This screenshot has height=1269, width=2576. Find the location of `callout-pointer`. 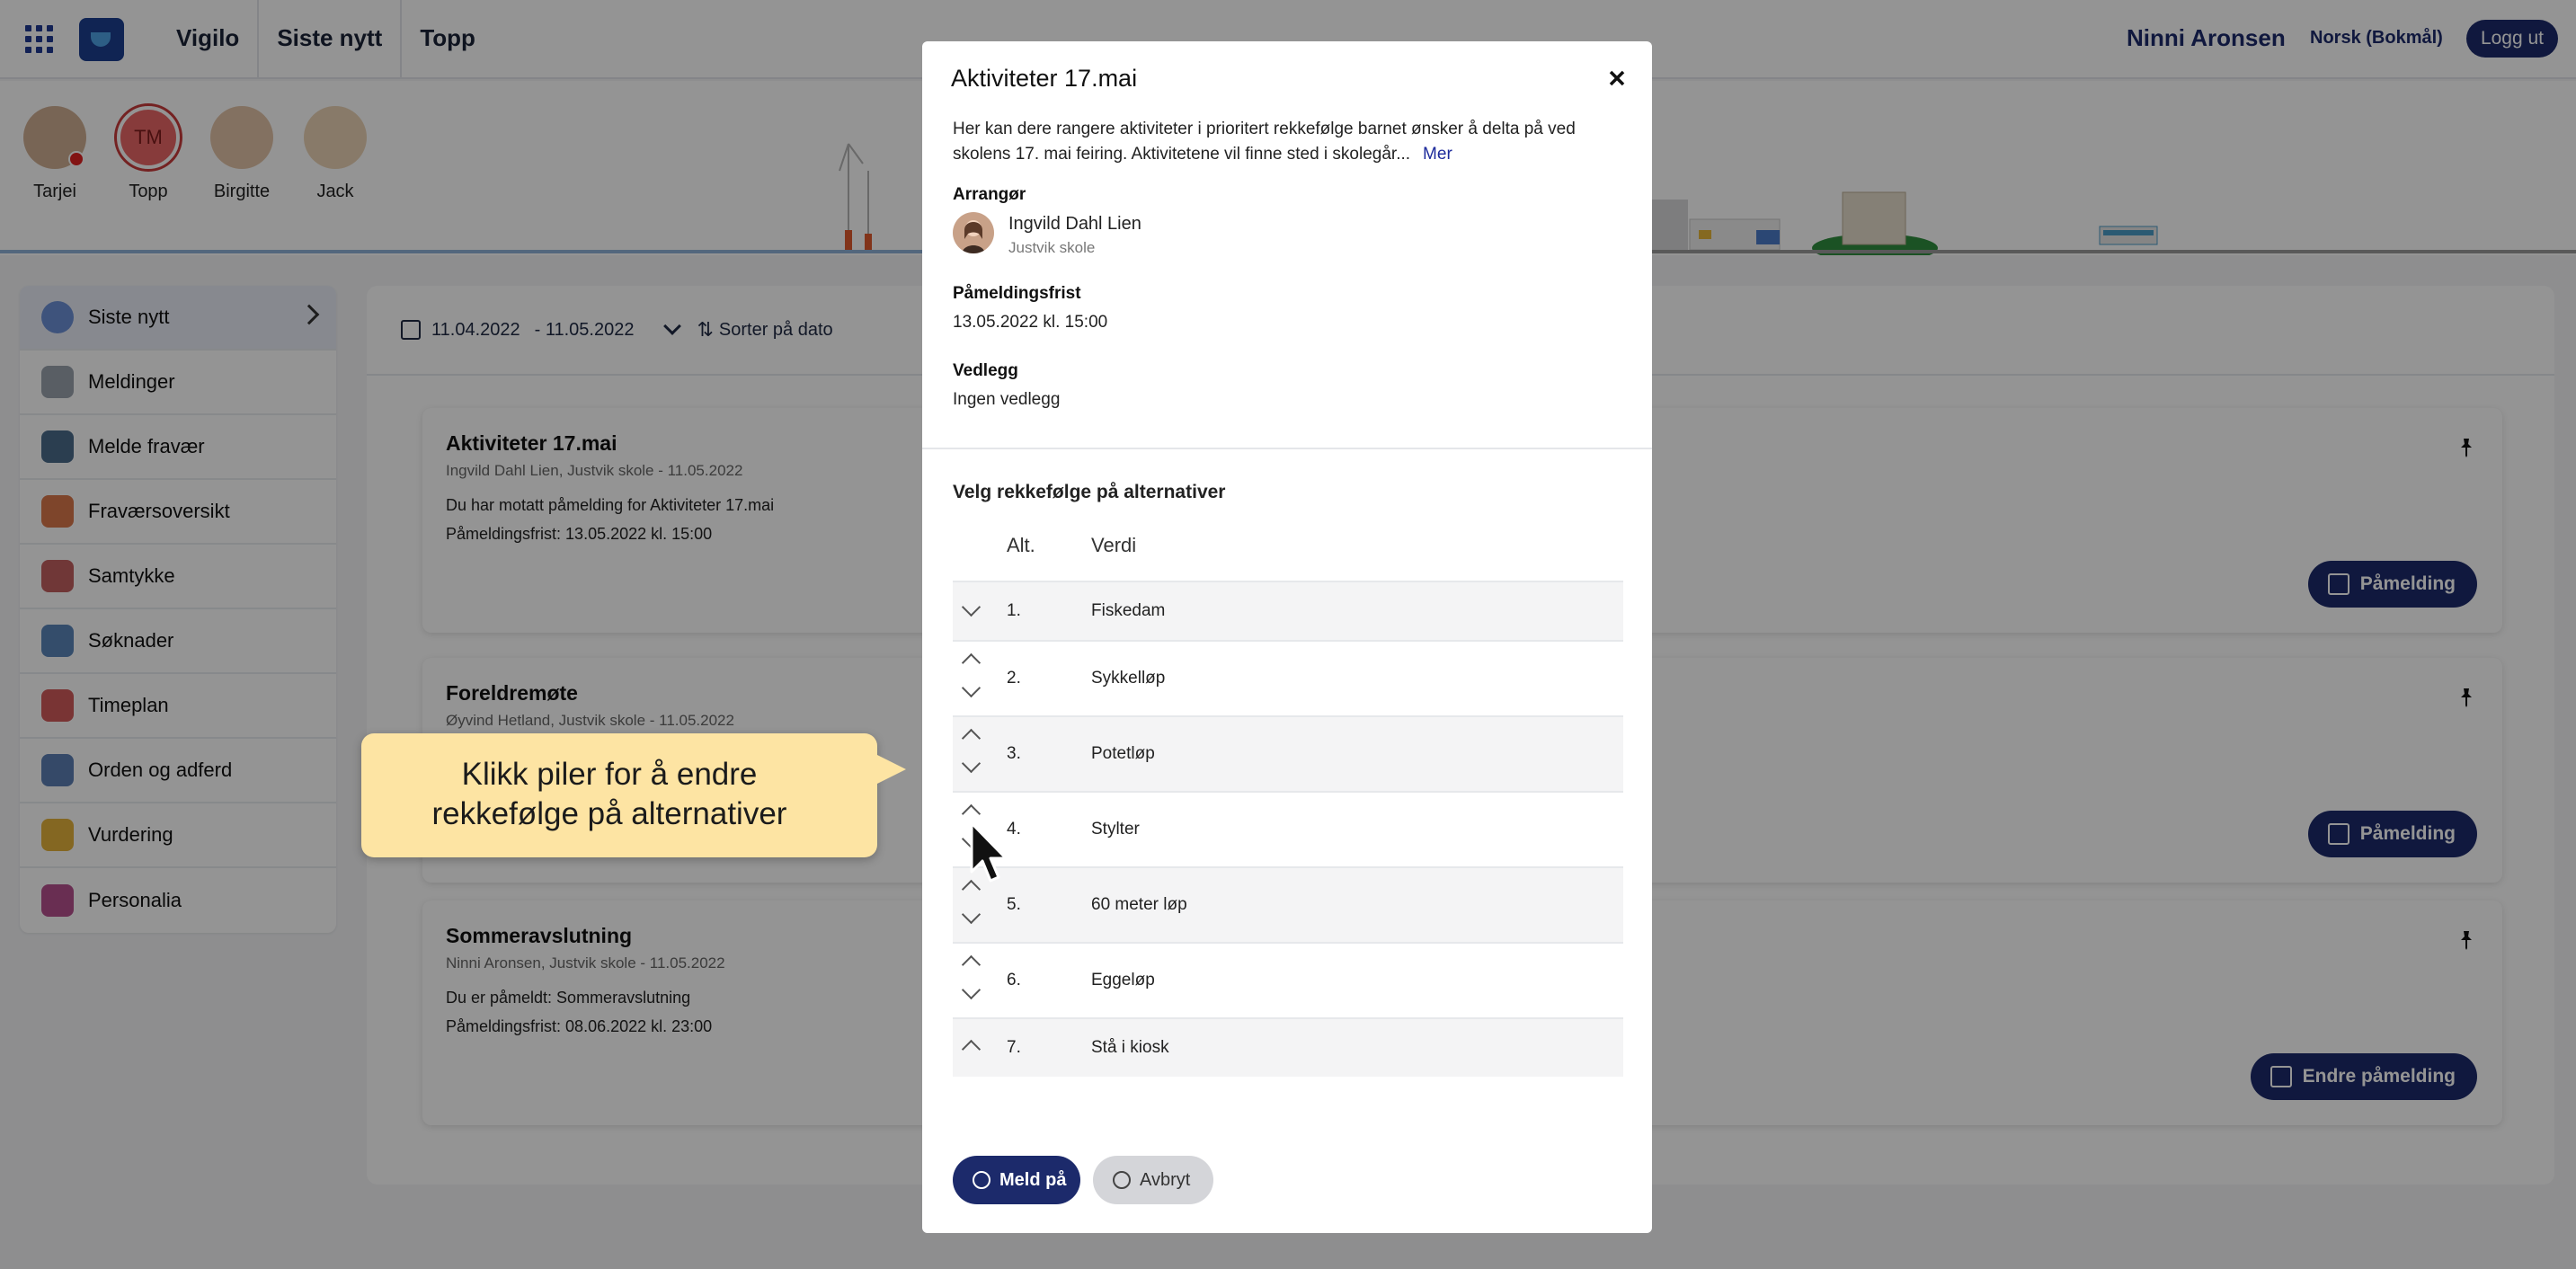

callout-pointer is located at coordinates (890, 769).